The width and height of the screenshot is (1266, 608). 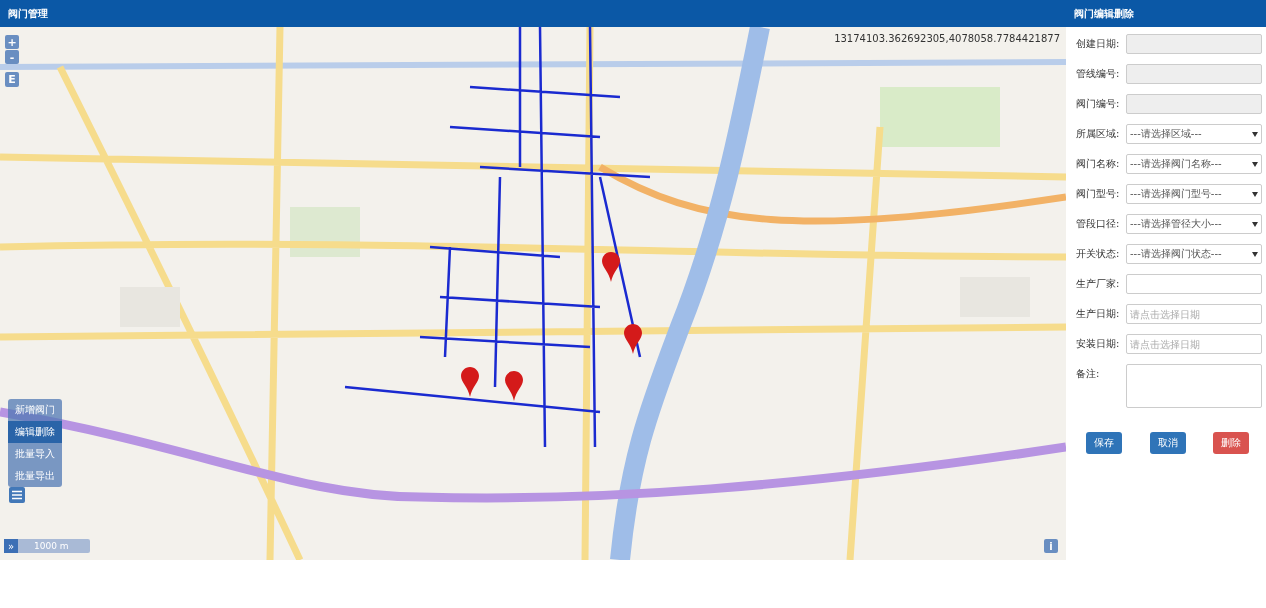 What do you see at coordinates (1088, 374) in the screenshot?
I see `field-label: 备注:` at bounding box center [1088, 374].